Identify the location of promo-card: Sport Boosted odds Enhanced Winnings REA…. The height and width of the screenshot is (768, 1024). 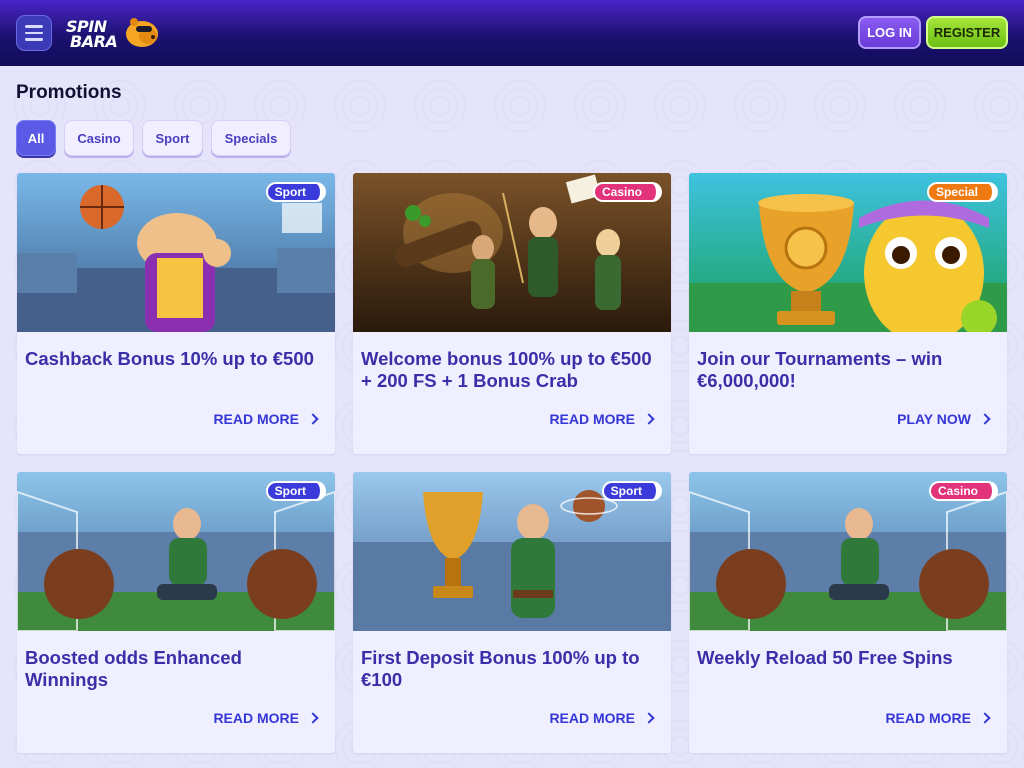
(176, 612).